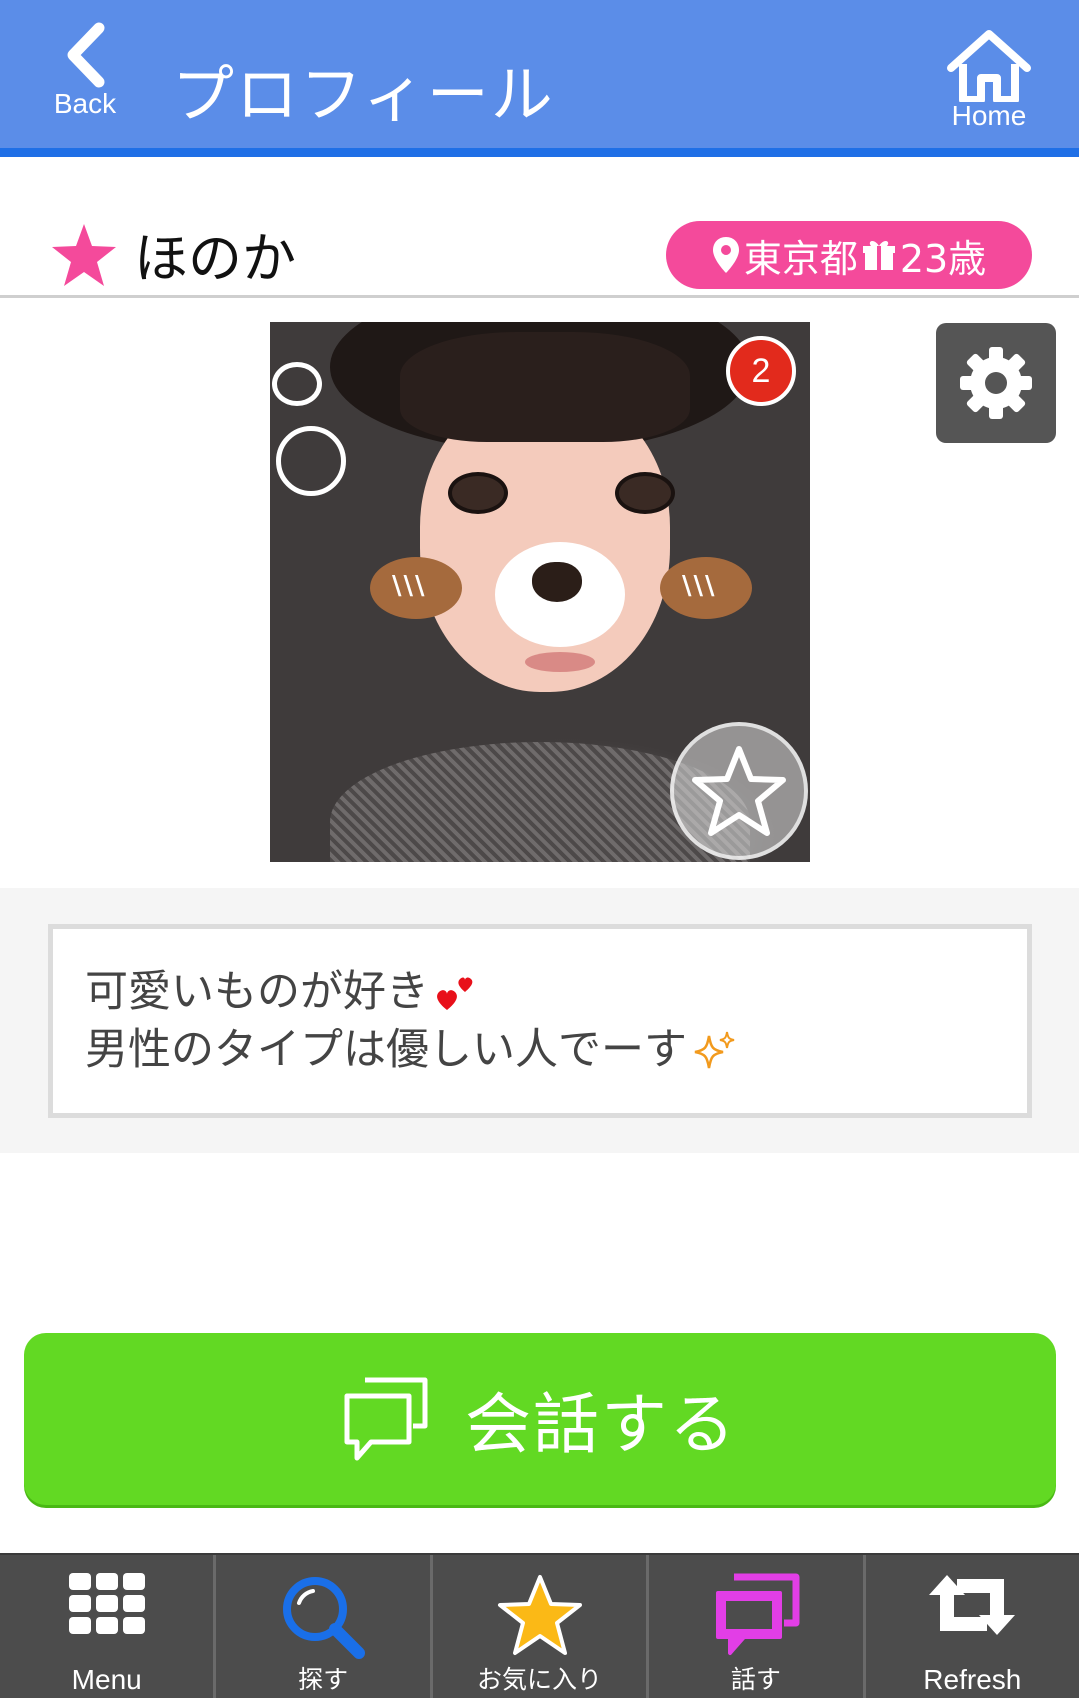 The height and width of the screenshot is (1698, 1079). What do you see at coordinates (989, 115) in the screenshot?
I see `home-label: Home` at bounding box center [989, 115].